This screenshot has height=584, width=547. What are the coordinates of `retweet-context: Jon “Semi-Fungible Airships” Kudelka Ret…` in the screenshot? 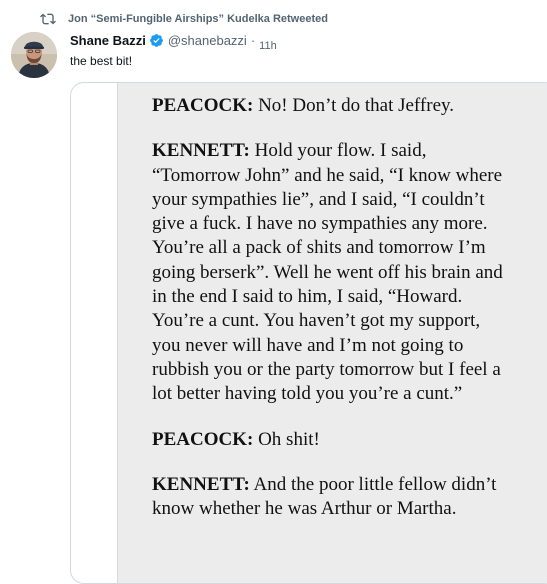 It's located at (184, 19).